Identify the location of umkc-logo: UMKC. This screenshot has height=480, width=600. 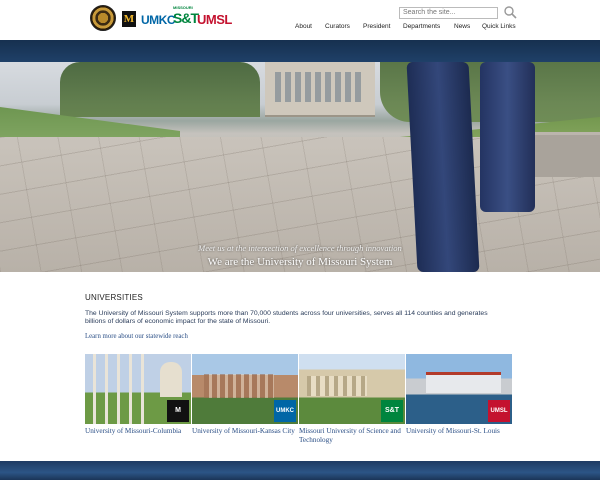
(158, 20).